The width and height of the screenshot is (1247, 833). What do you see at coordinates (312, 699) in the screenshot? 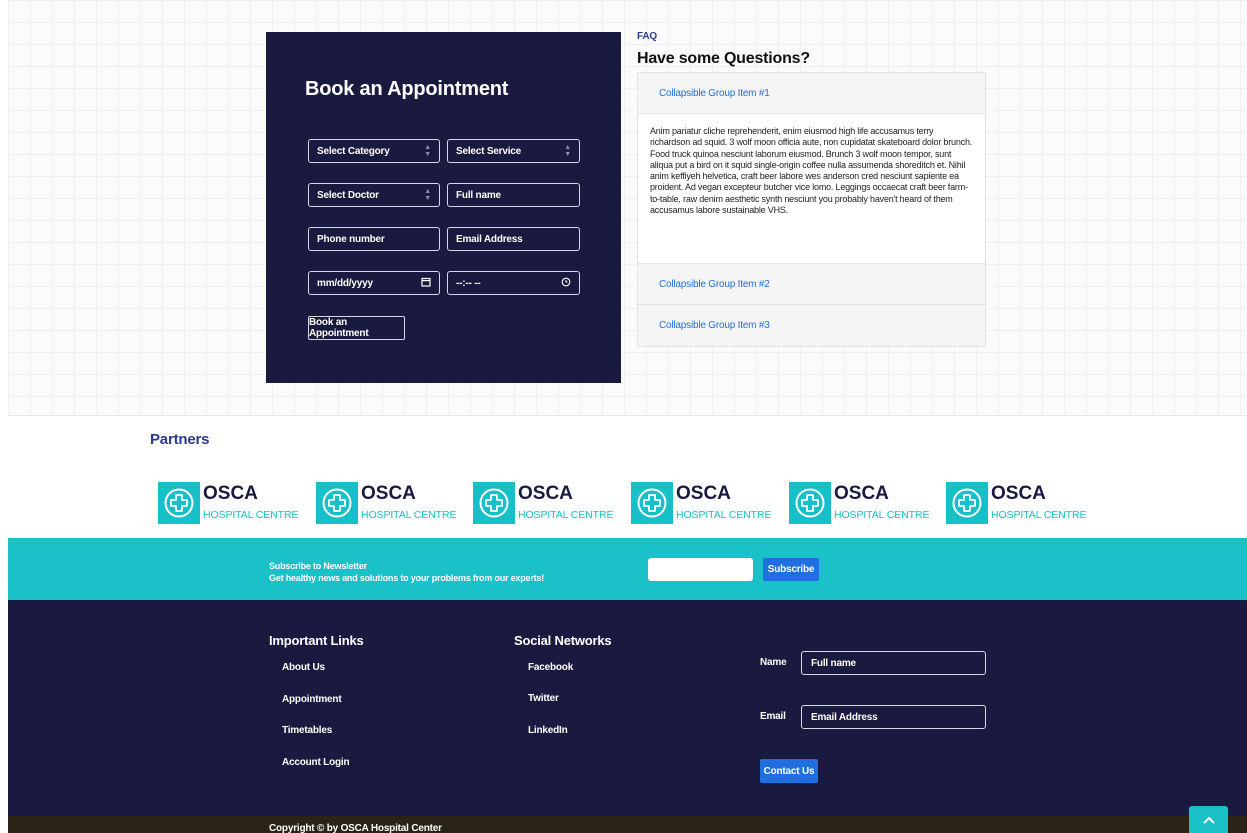
I see `link-appointment: Appointment` at bounding box center [312, 699].